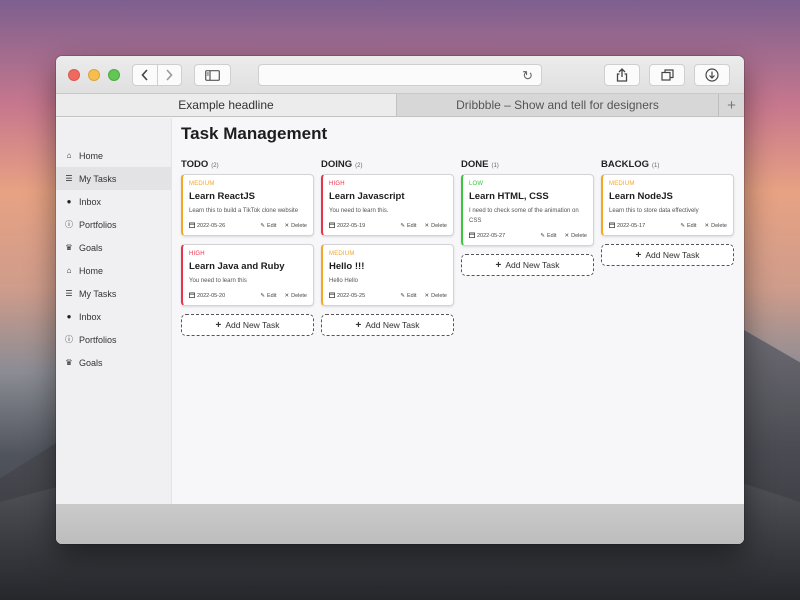 The image size is (800, 600). I want to click on tab-example-headline: Example headline, so click(226, 105).